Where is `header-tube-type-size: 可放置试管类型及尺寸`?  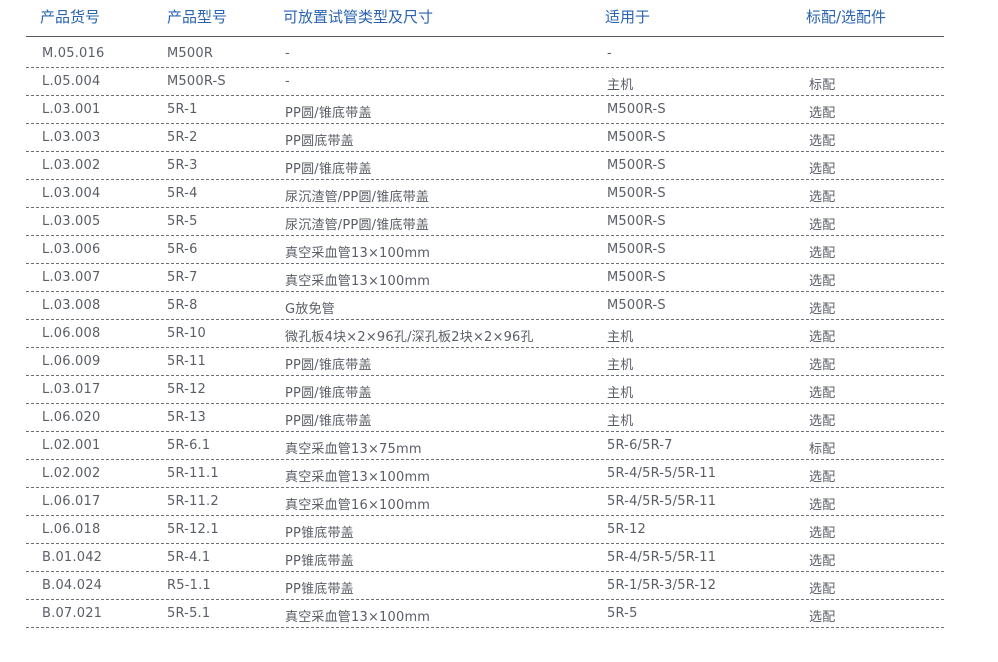
header-tube-type-size: 可放置试管类型及尺寸 is located at coordinates (358, 17).